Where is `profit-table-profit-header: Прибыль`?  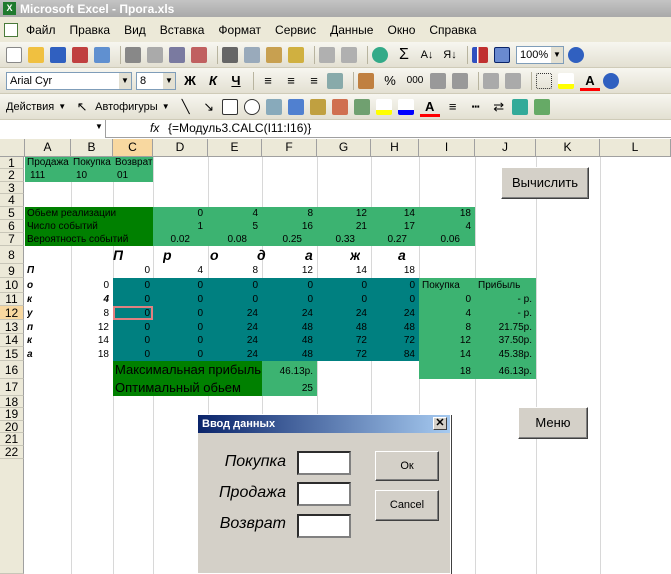
profit-table-profit-header: Прибыль is located at coordinates (499, 285).